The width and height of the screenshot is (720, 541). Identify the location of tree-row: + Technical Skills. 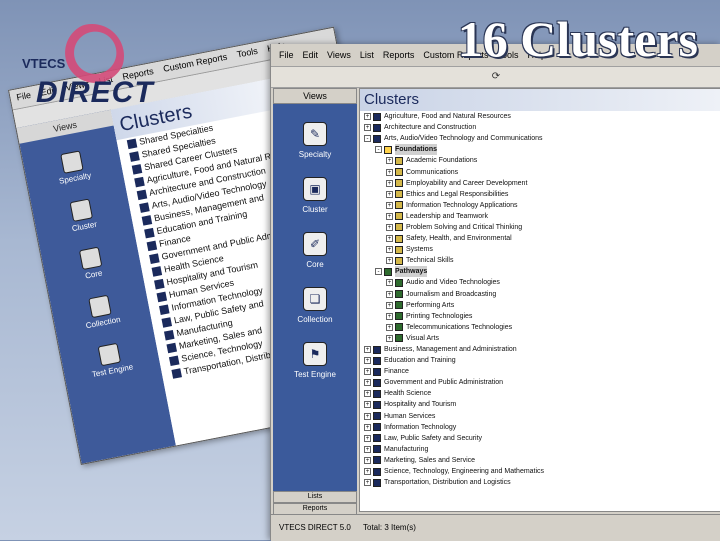
(540, 260).